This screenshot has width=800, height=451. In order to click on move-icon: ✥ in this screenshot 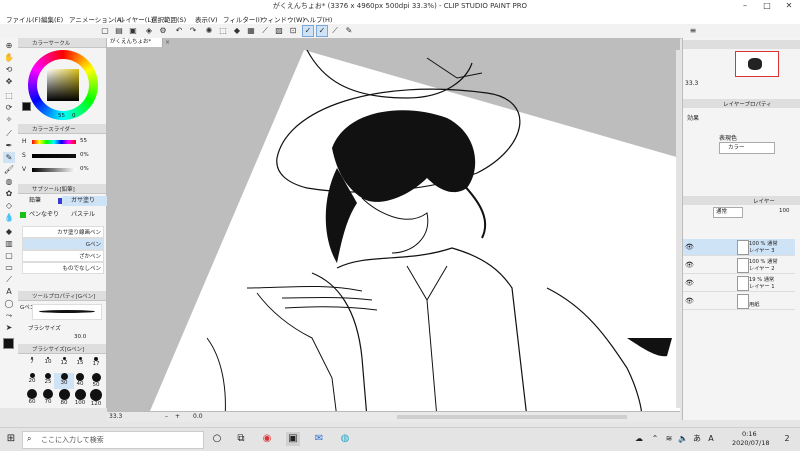, I will do `click(9, 81)`.